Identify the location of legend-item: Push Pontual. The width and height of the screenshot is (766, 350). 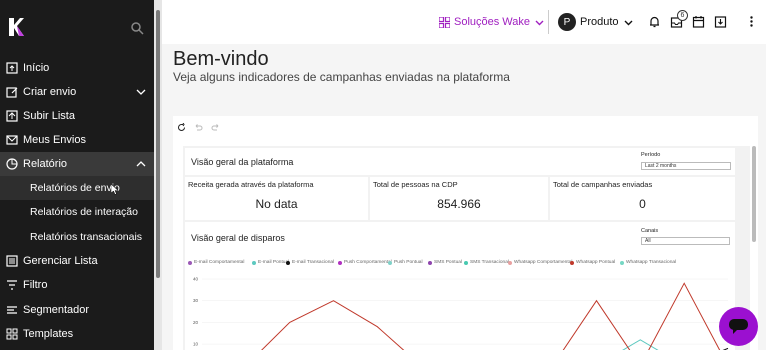
(405, 262).